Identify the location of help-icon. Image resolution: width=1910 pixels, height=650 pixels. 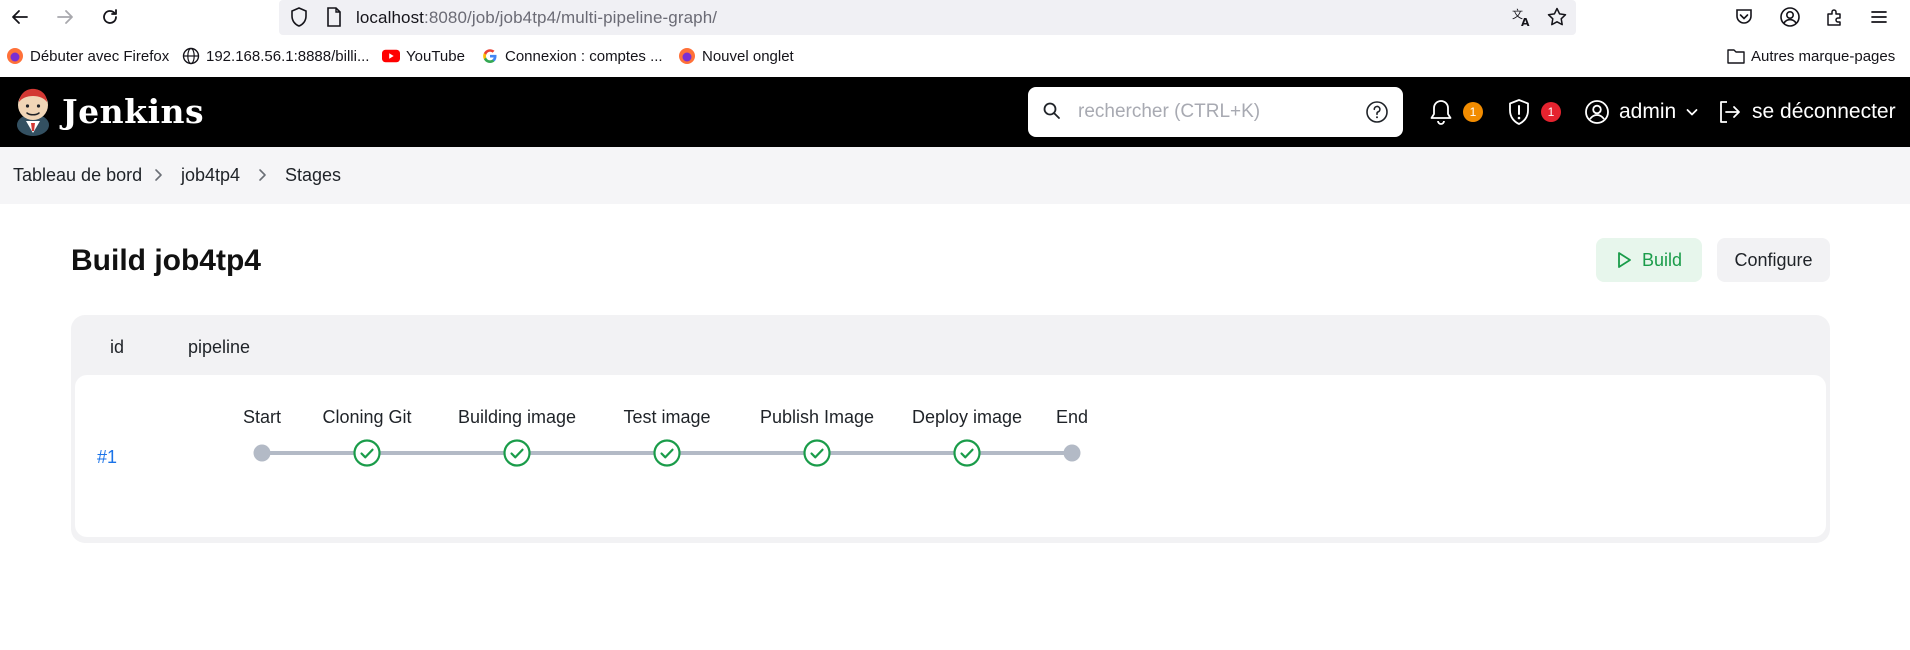
(1377, 112).